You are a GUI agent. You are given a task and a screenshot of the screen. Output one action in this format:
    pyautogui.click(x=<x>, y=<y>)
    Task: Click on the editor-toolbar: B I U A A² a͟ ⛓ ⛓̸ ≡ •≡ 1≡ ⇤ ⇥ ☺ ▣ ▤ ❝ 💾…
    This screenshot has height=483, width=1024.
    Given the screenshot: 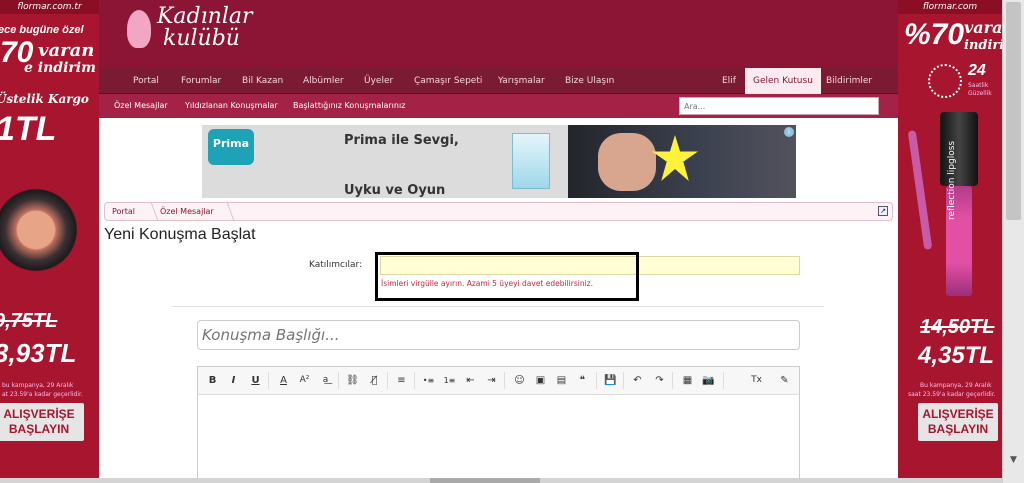 What is the action you would take?
    pyautogui.click(x=498, y=381)
    